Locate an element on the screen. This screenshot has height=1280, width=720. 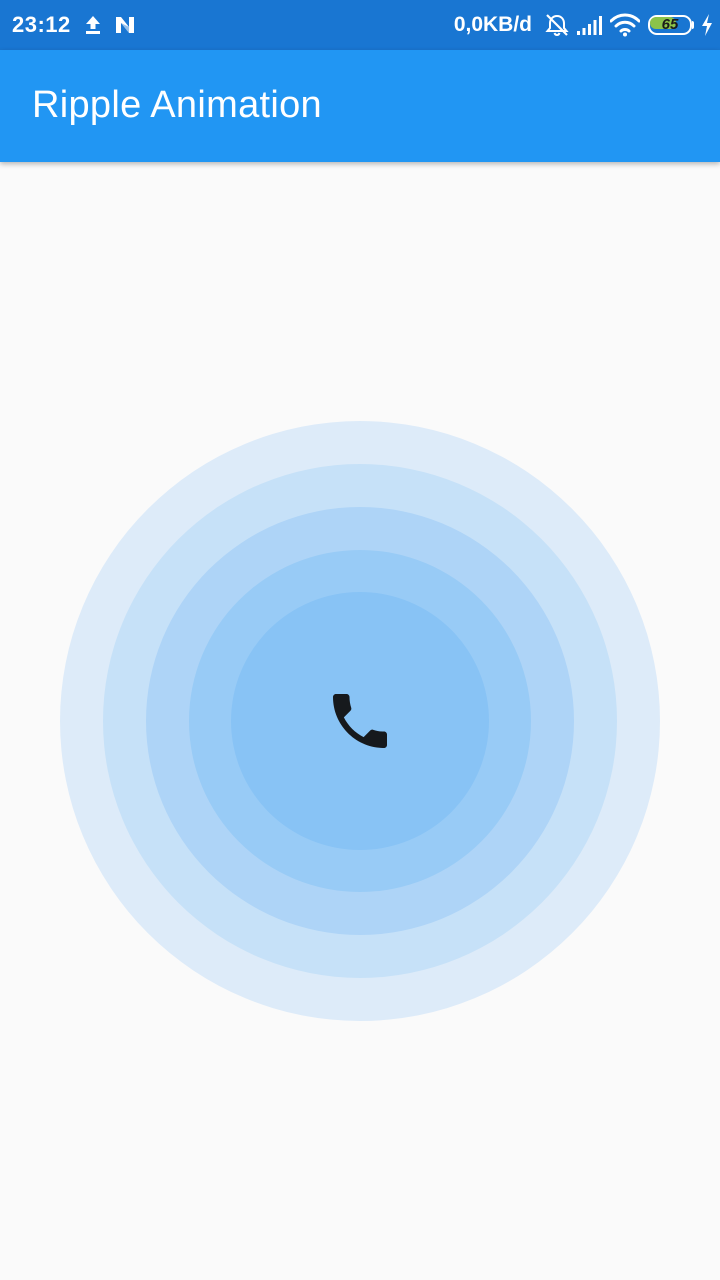
battery-indicator: 65 is located at coordinates (671, 25).